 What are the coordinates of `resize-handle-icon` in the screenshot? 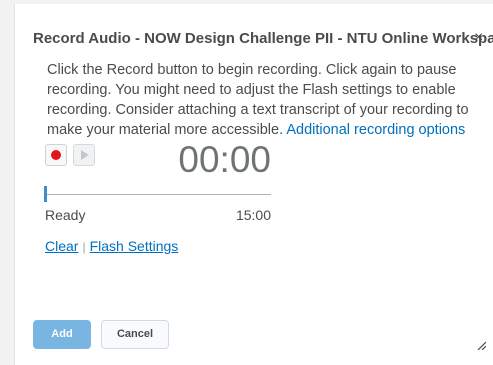 It's located at (481, 345).